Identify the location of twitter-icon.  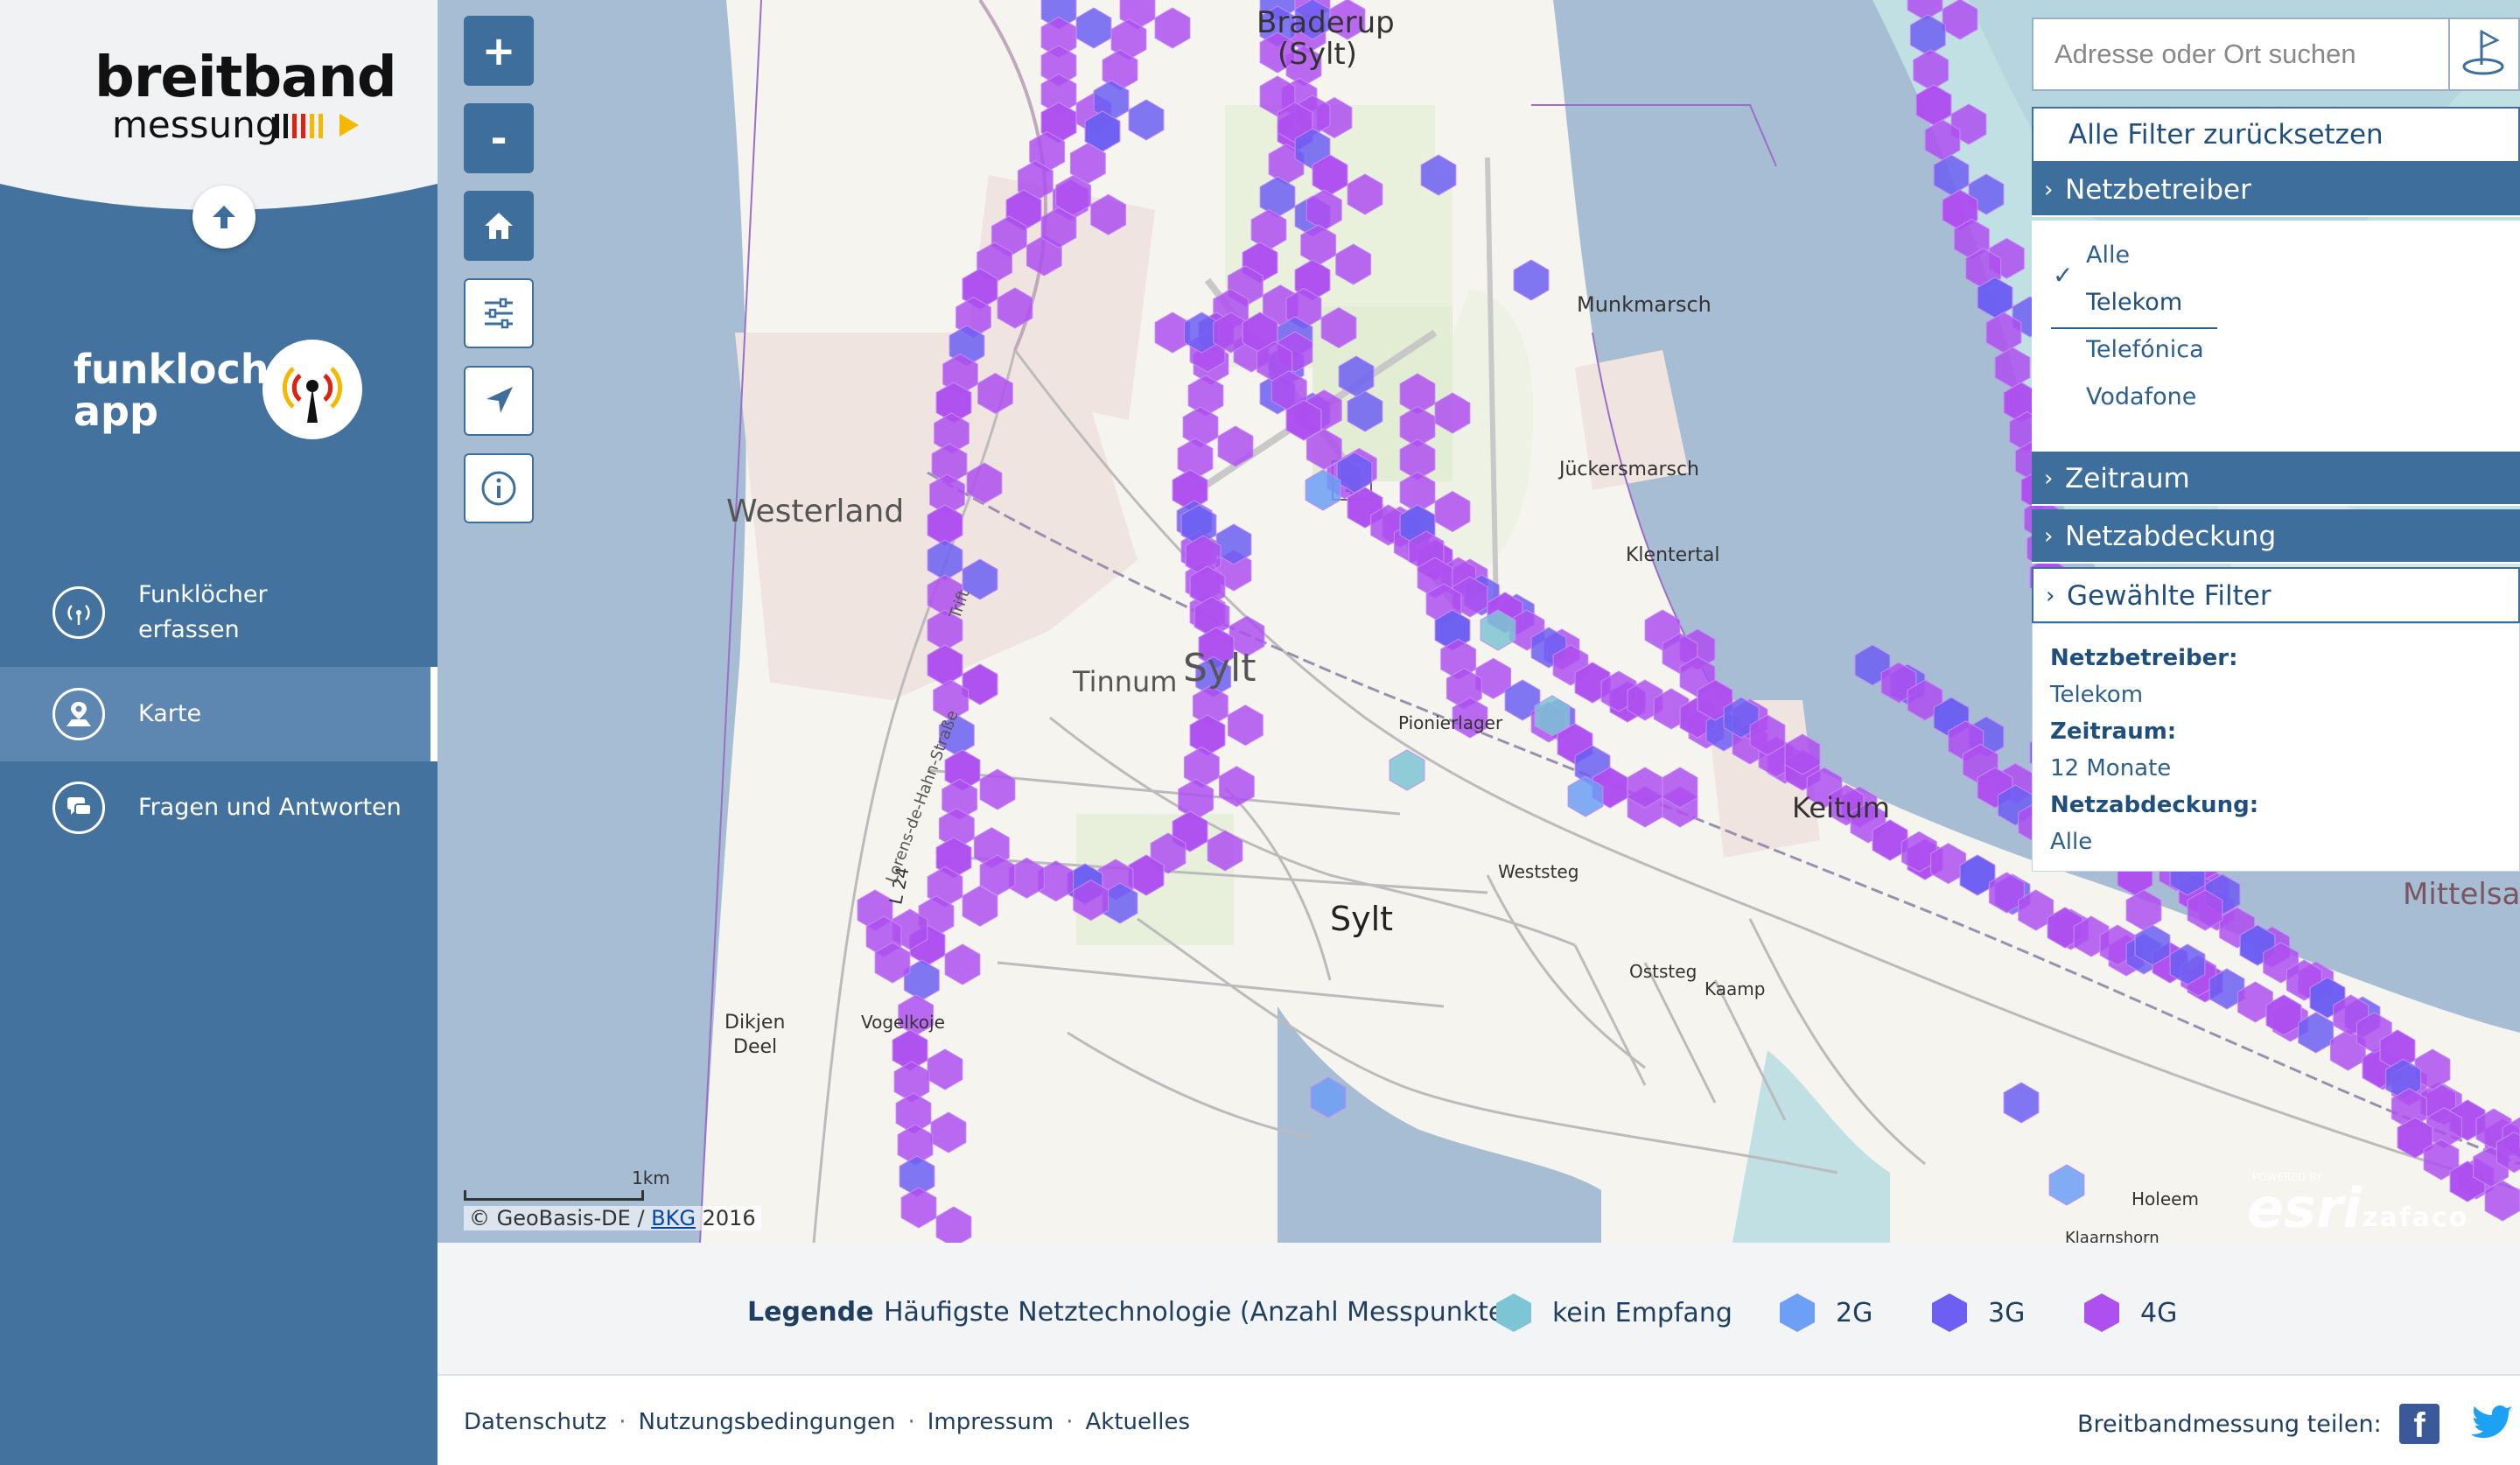
(2493, 1423).